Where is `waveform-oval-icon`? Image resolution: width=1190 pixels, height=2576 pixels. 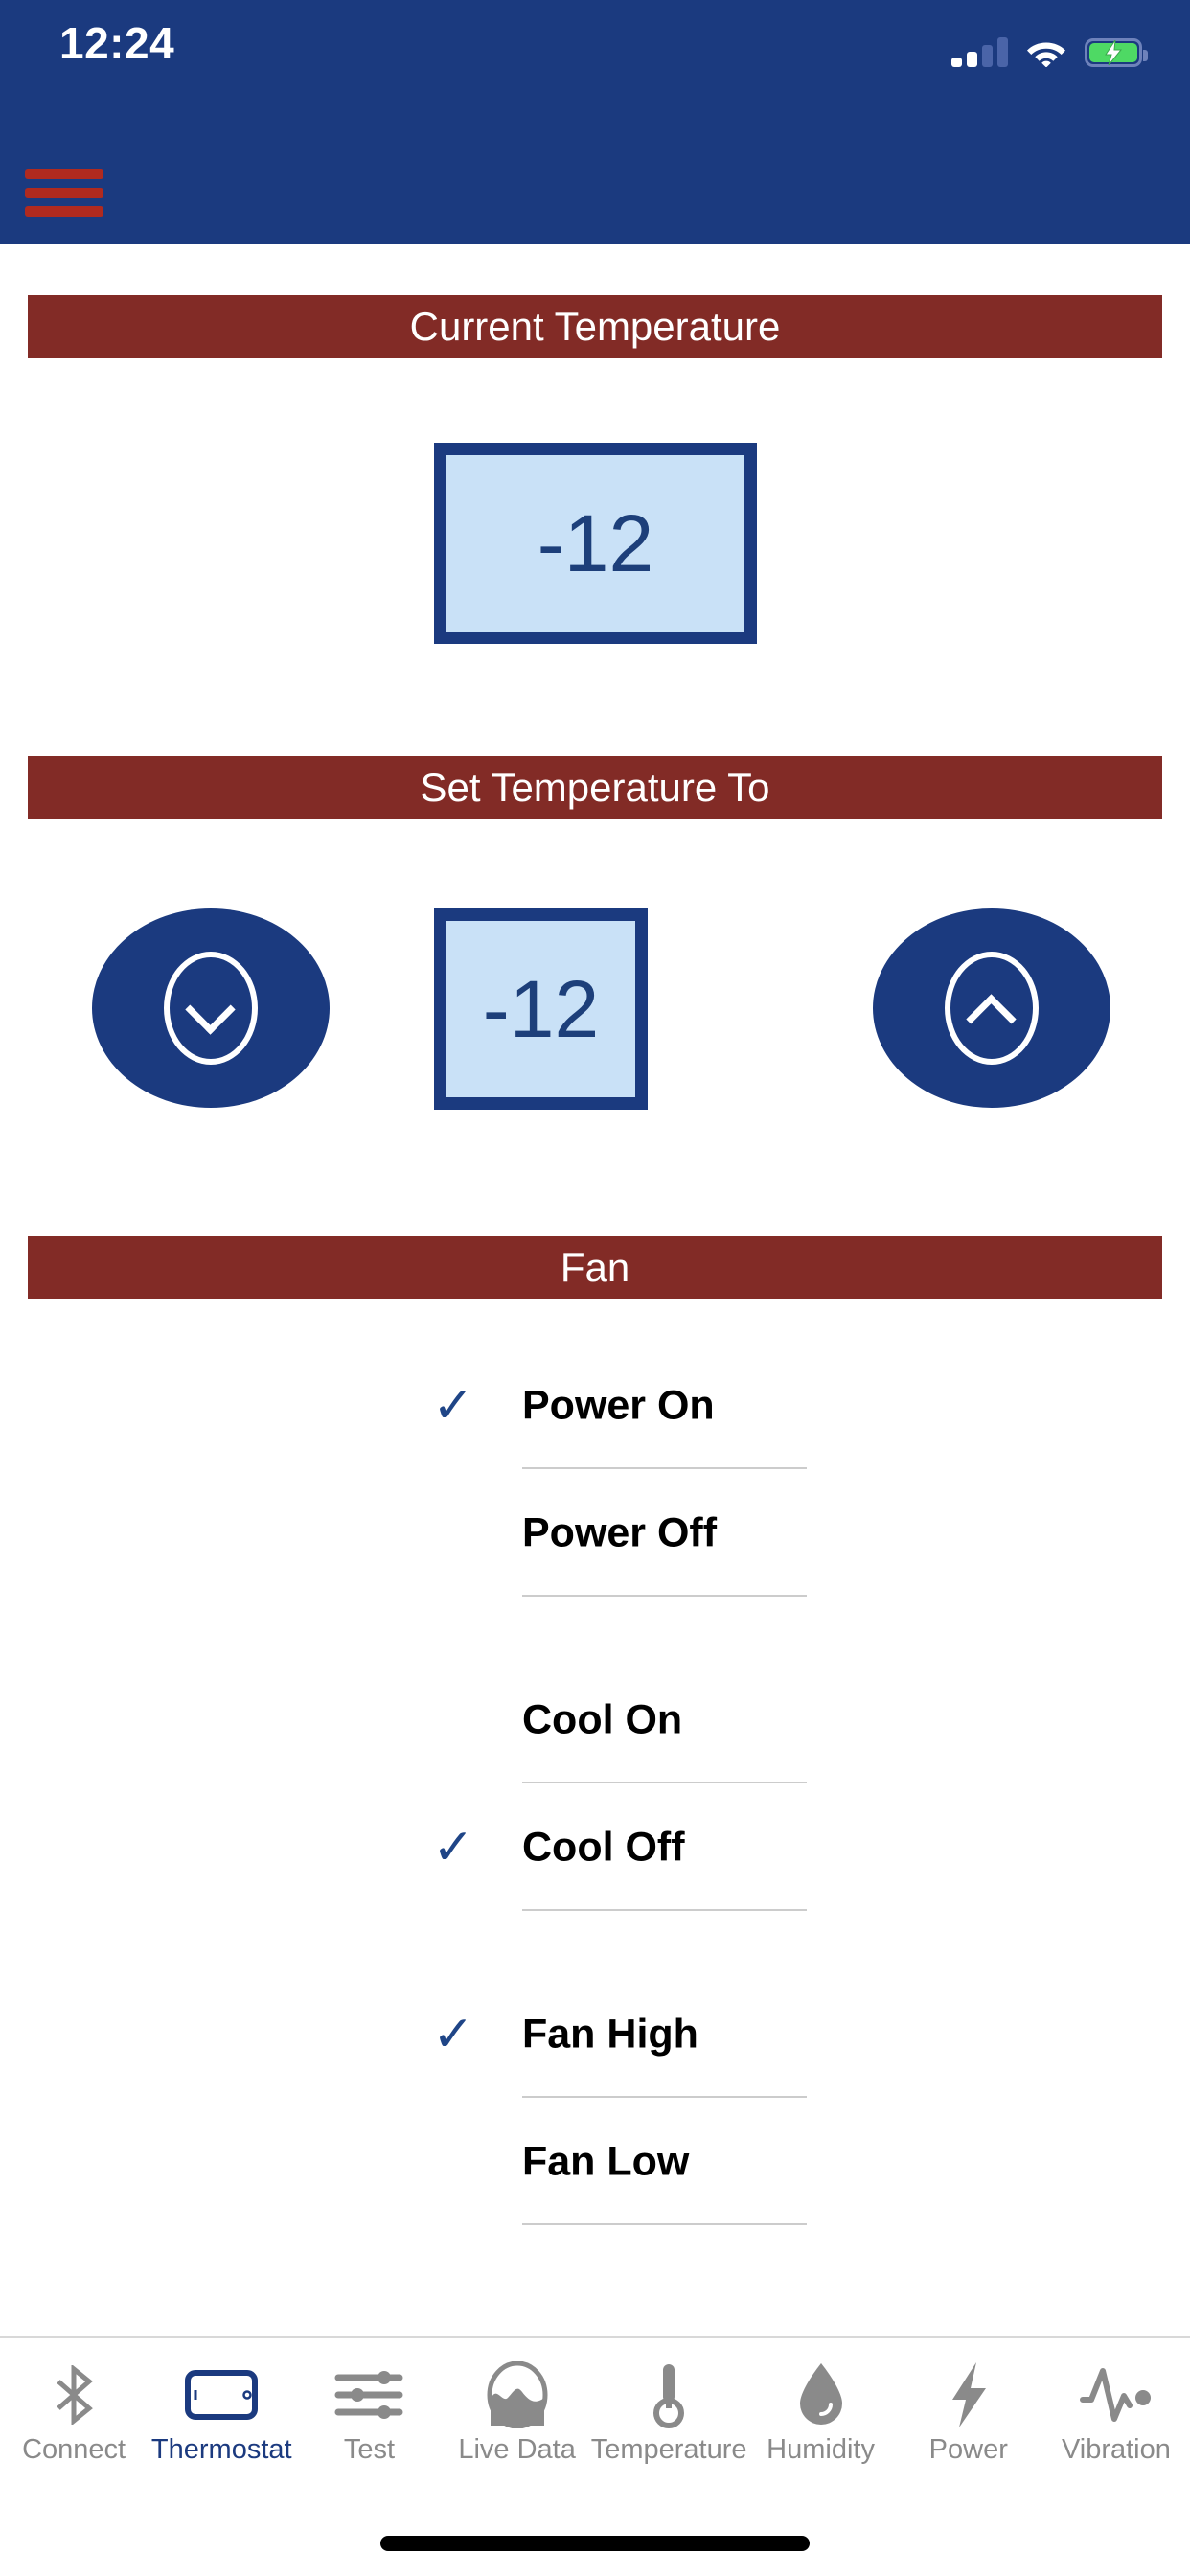 waveform-oval-icon is located at coordinates (517, 2394).